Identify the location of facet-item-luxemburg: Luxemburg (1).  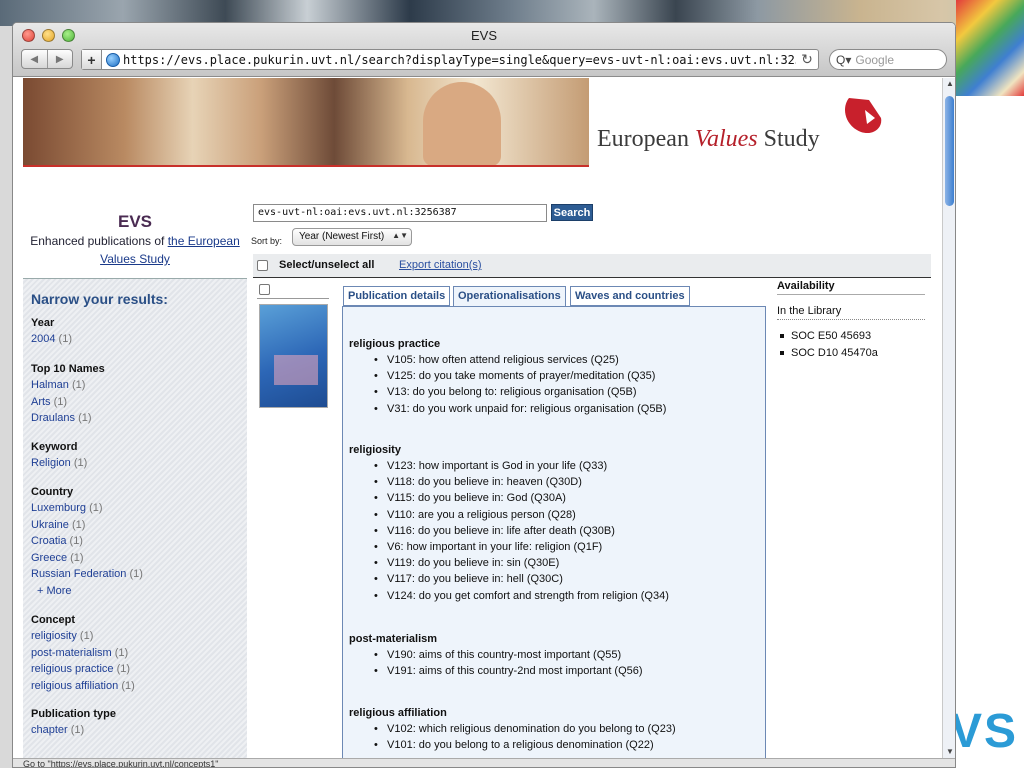
(136, 508).